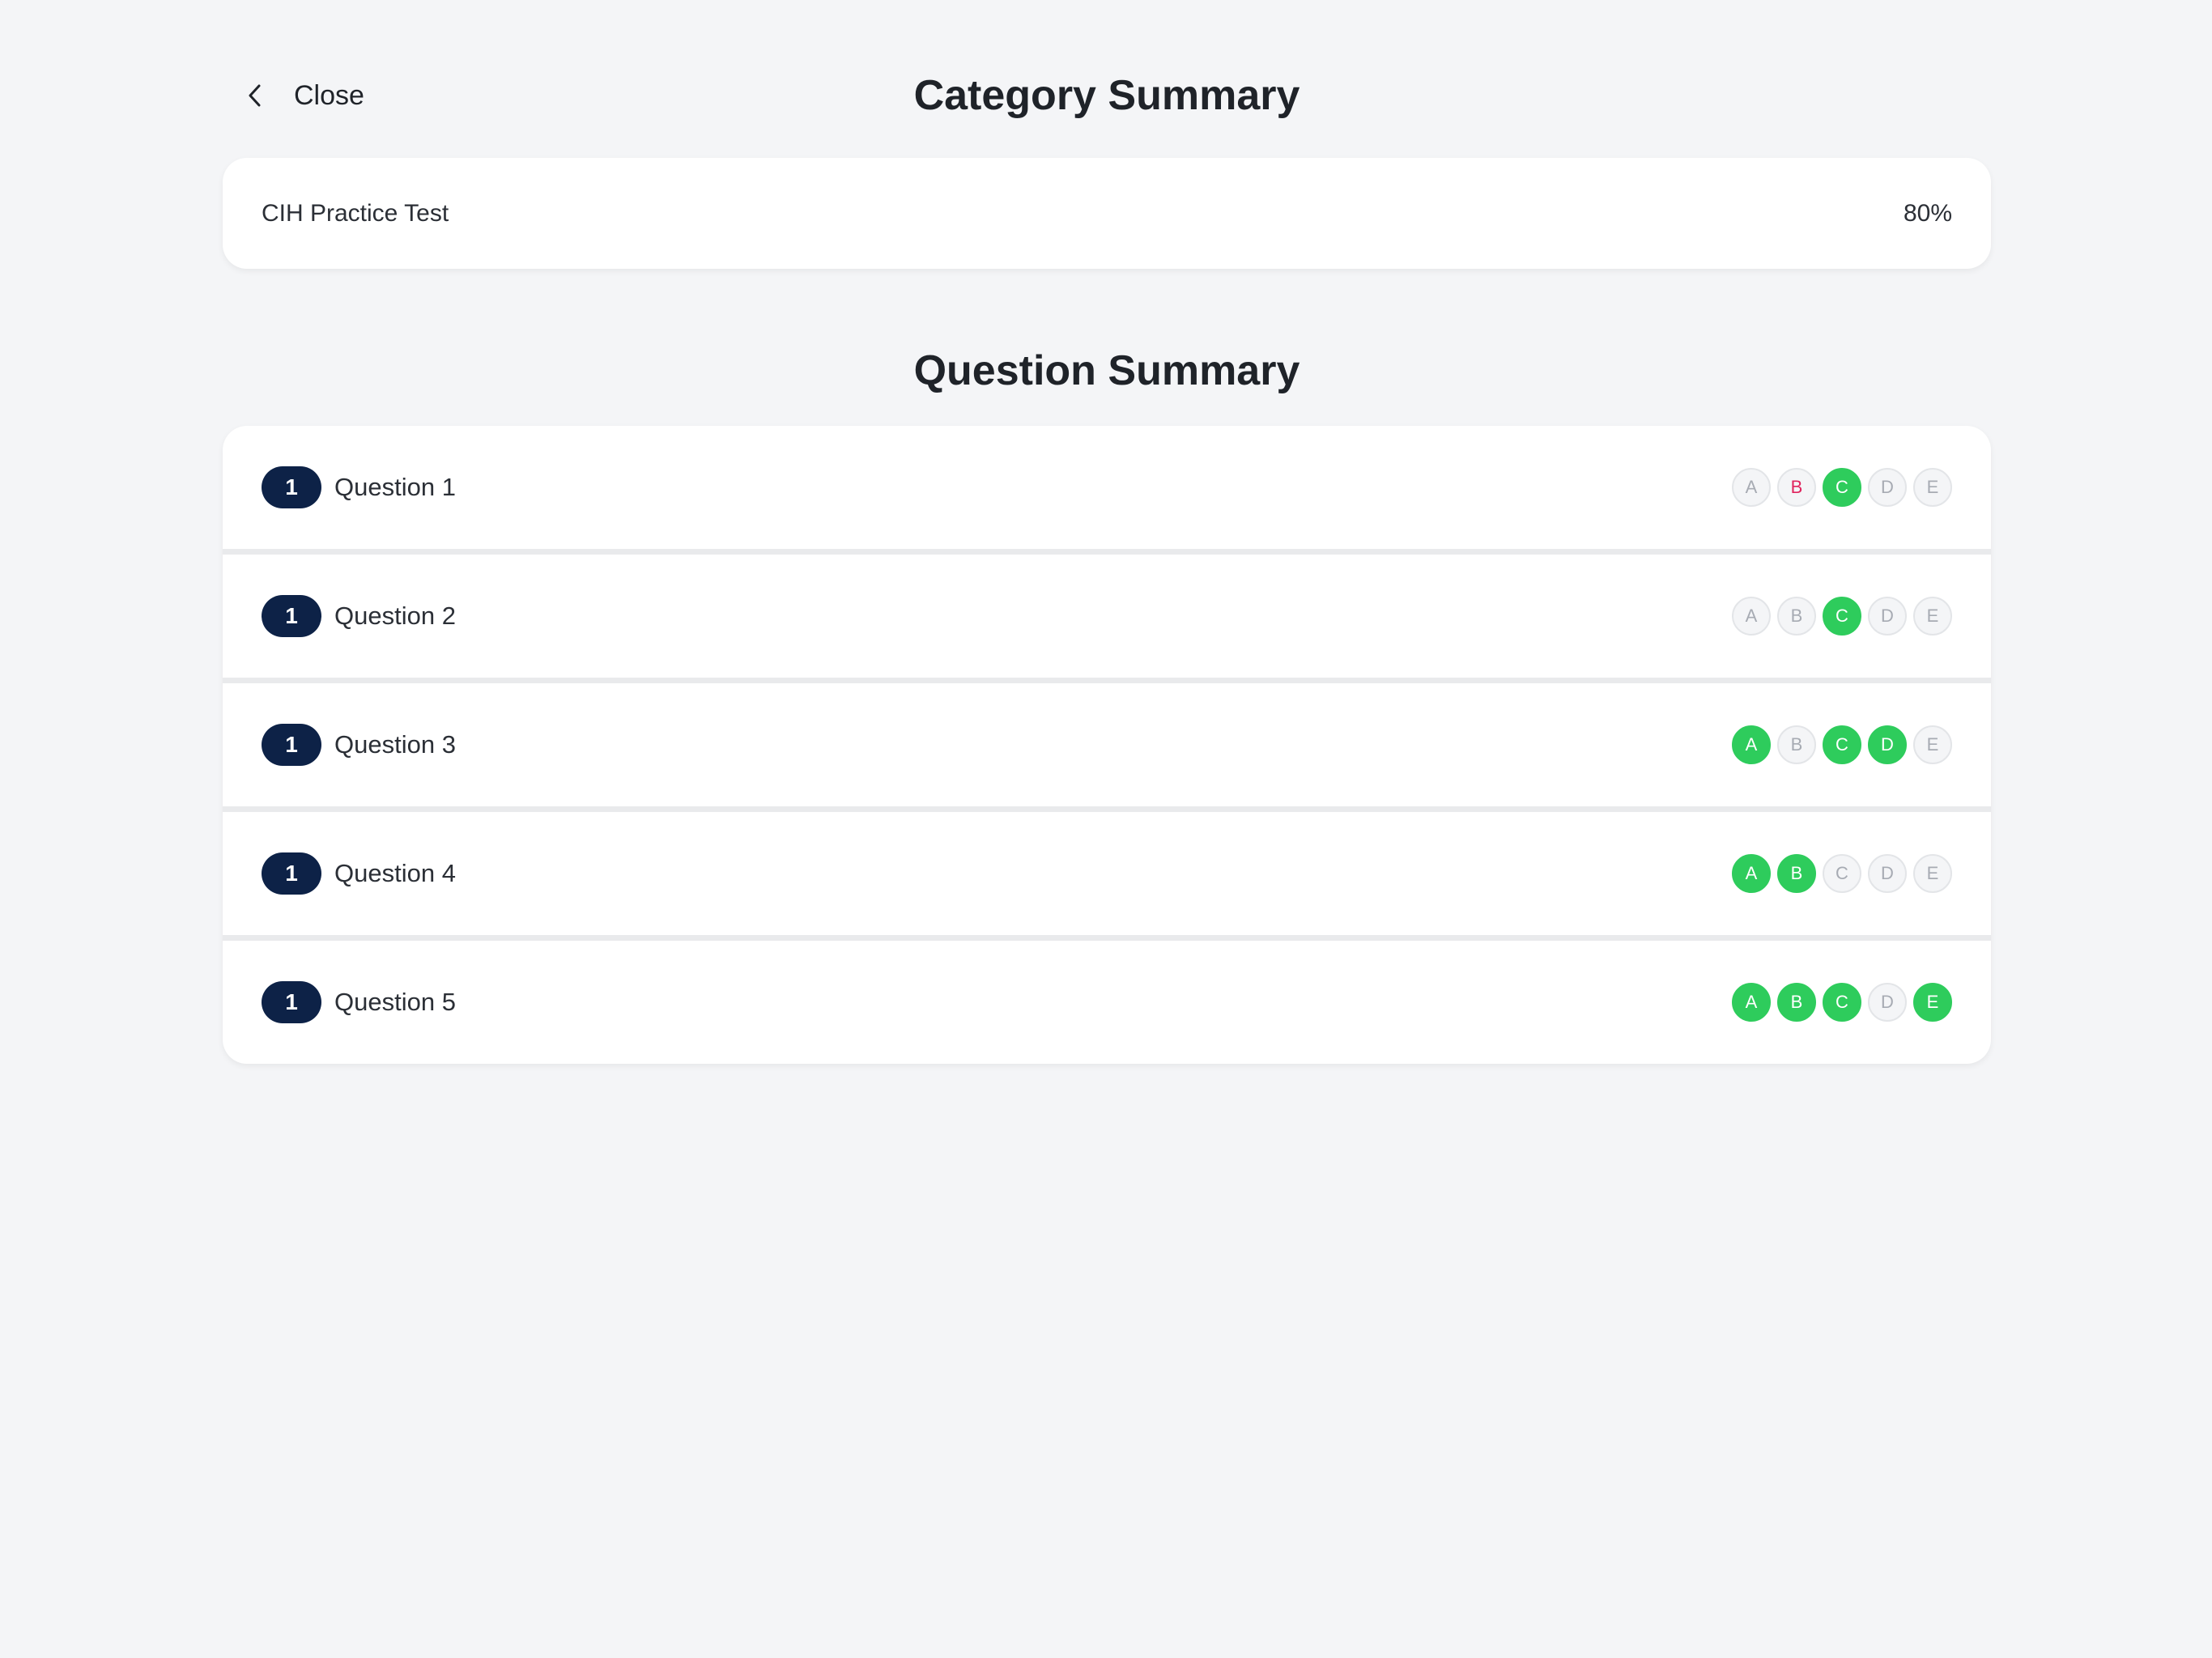  Describe the element at coordinates (1106, 370) in the screenshot. I see `question-summary-title: Question Summary` at that location.